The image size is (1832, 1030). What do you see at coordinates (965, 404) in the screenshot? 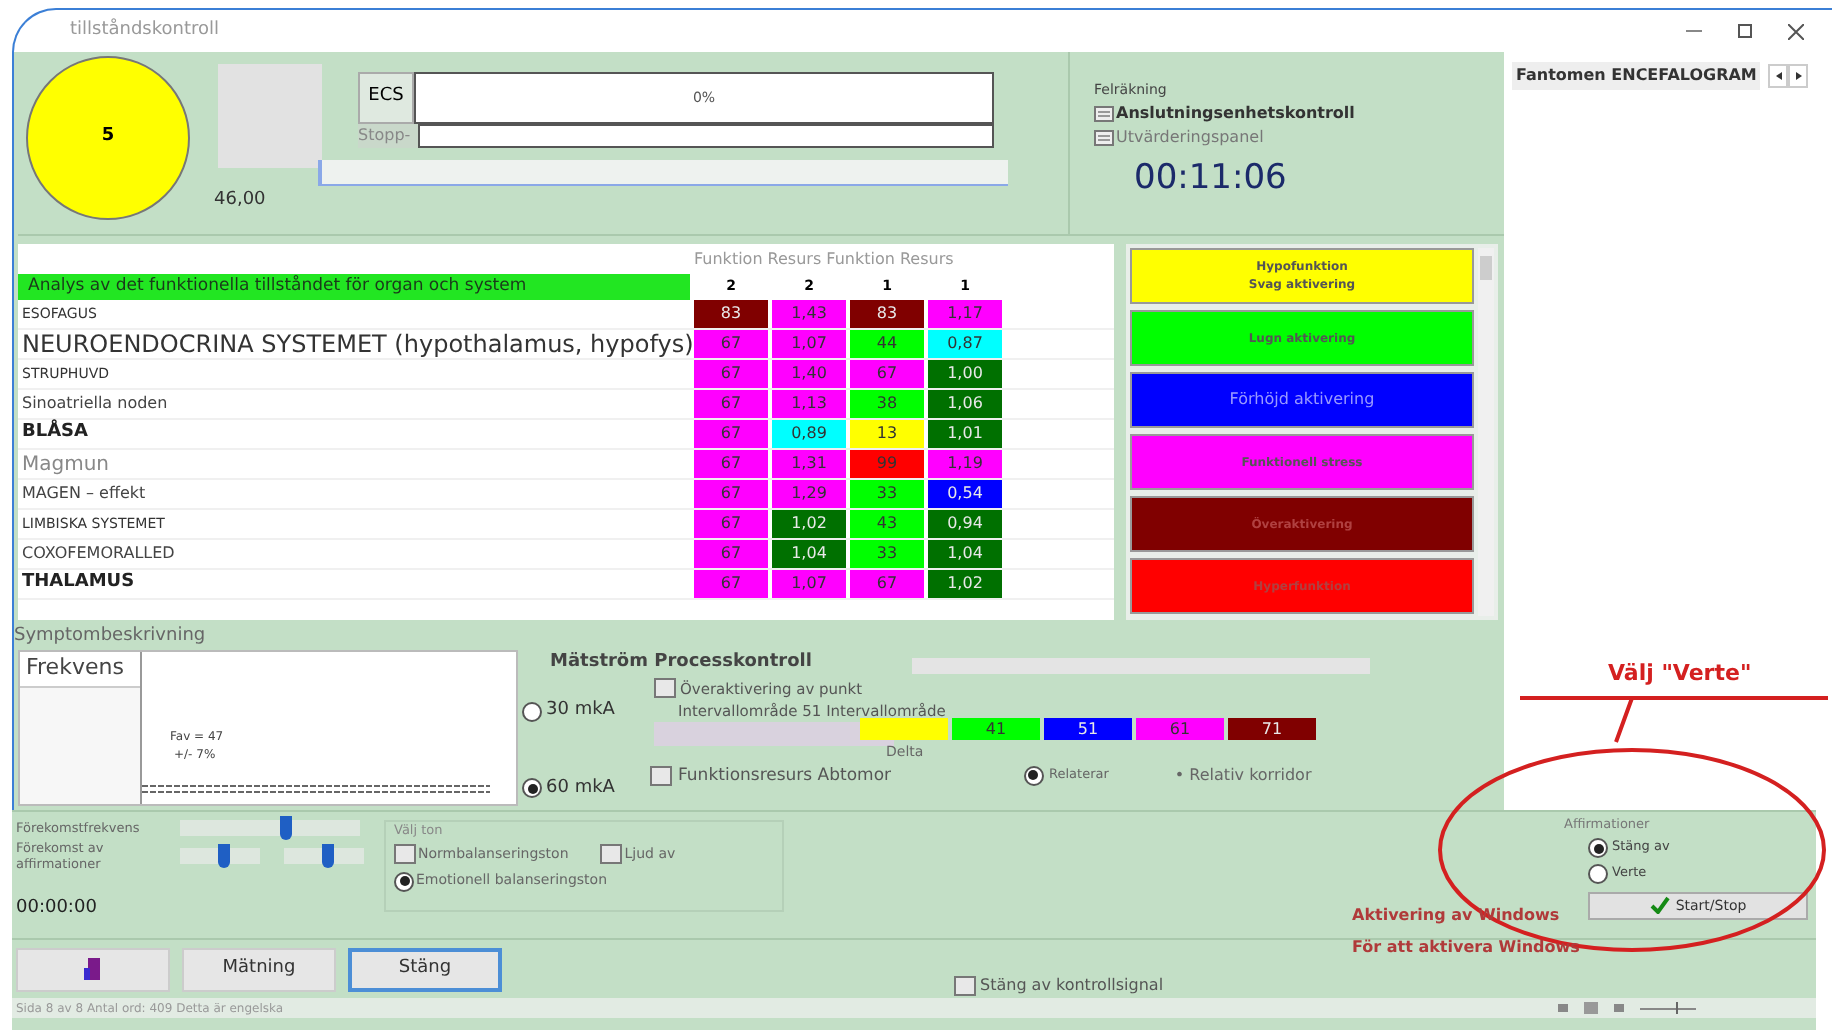
I see `value-cell: 1,06` at bounding box center [965, 404].